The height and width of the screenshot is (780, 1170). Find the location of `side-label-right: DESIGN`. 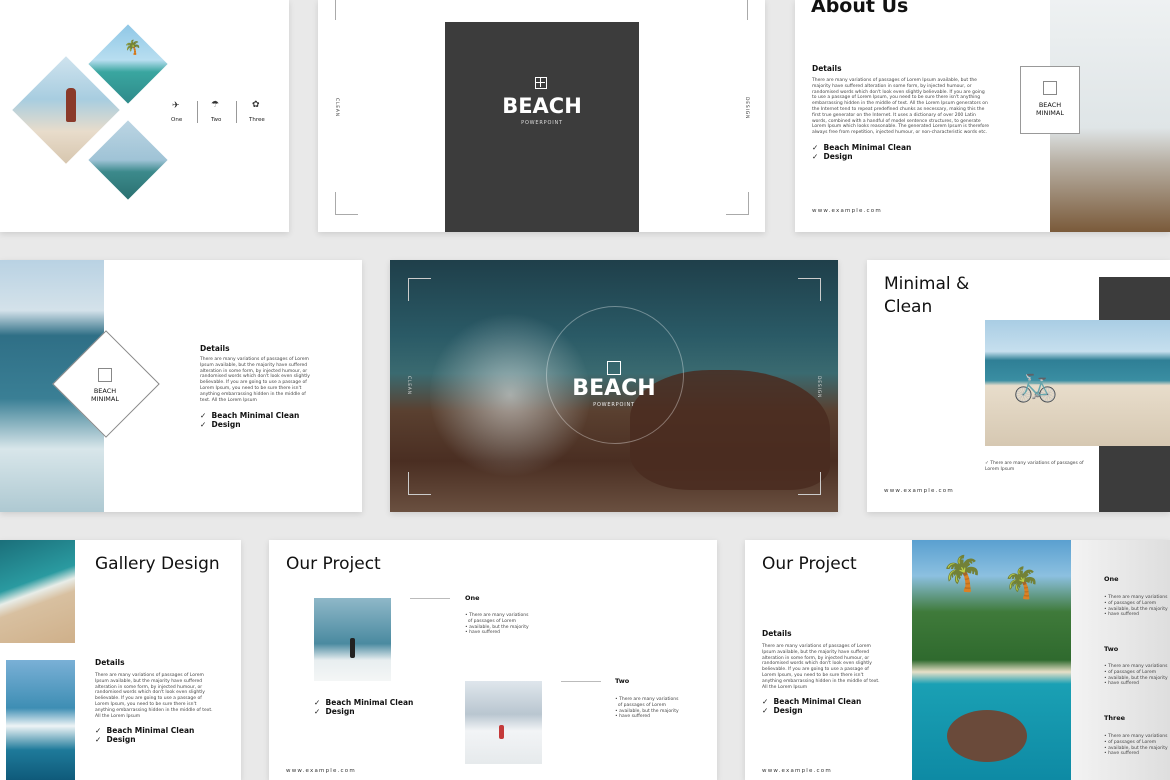

side-label-right: DESIGN is located at coordinates (746, 108).